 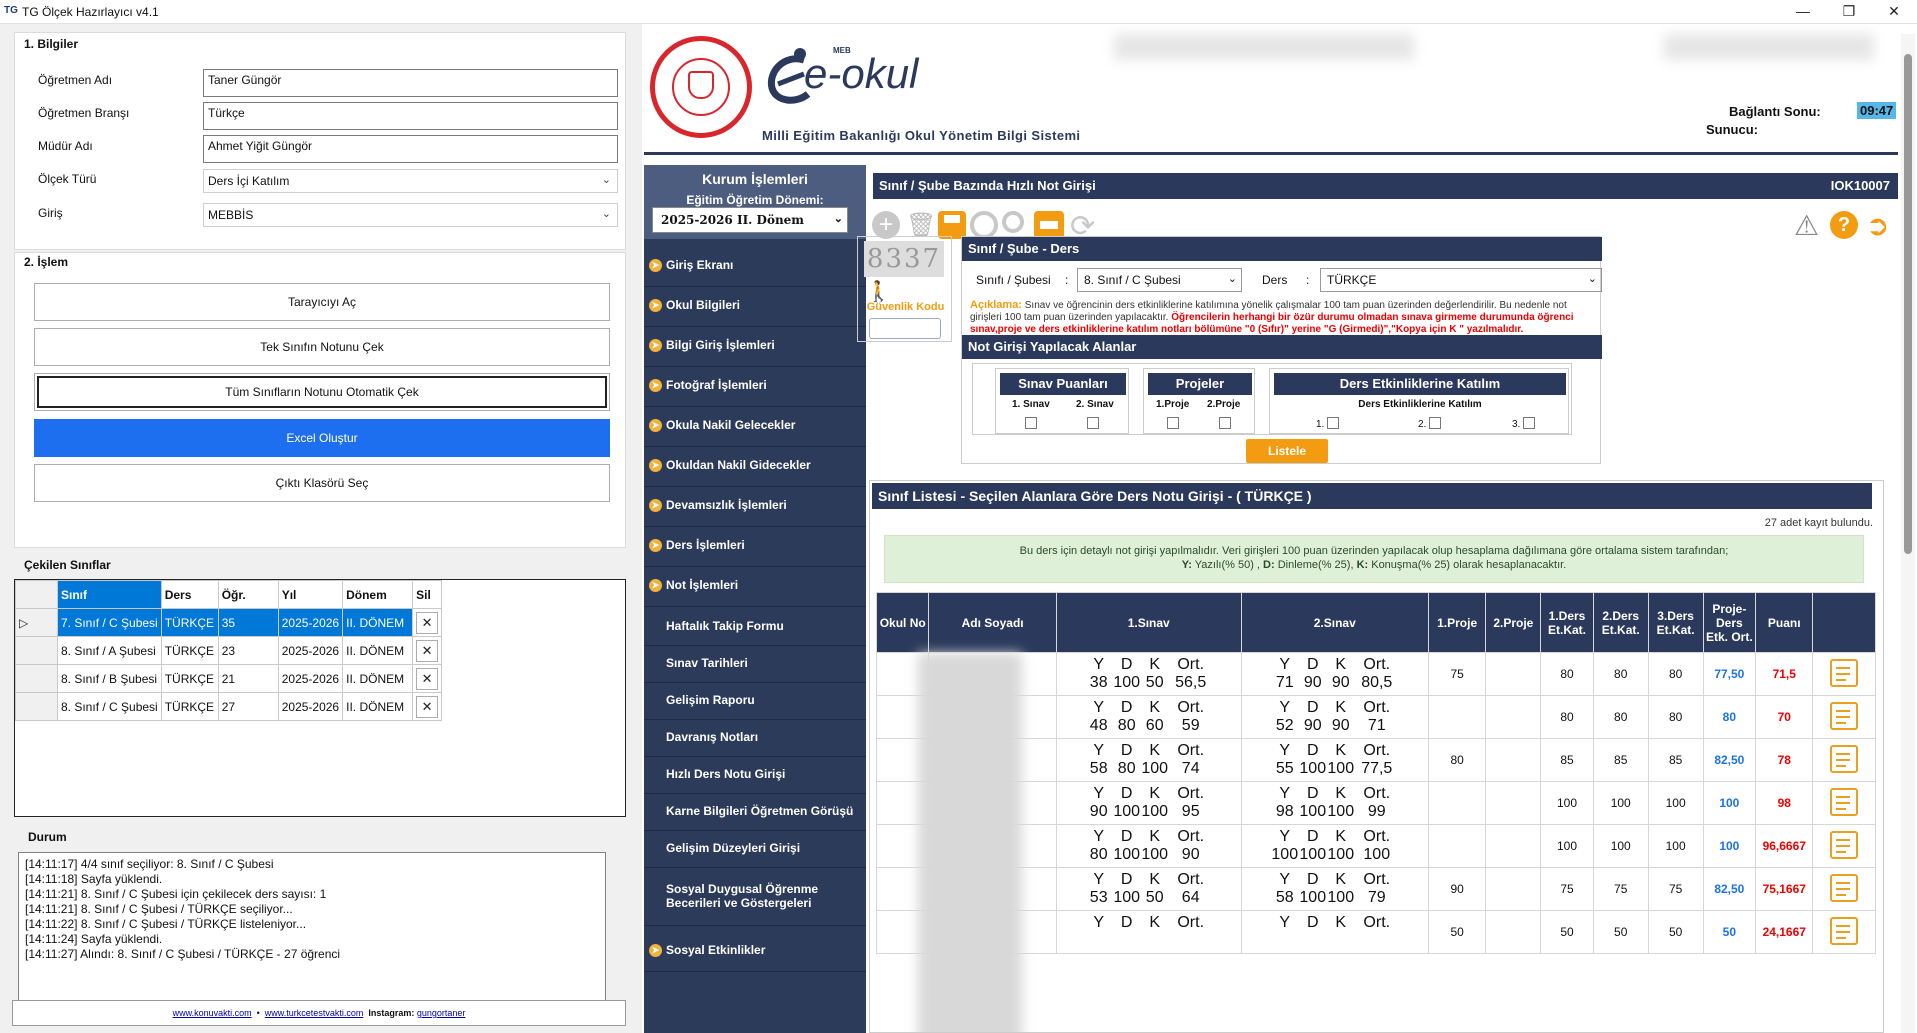 What do you see at coordinates (1457, 932) in the screenshot?
I see `cell-proje1: 50` at bounding box center [1457, 932].